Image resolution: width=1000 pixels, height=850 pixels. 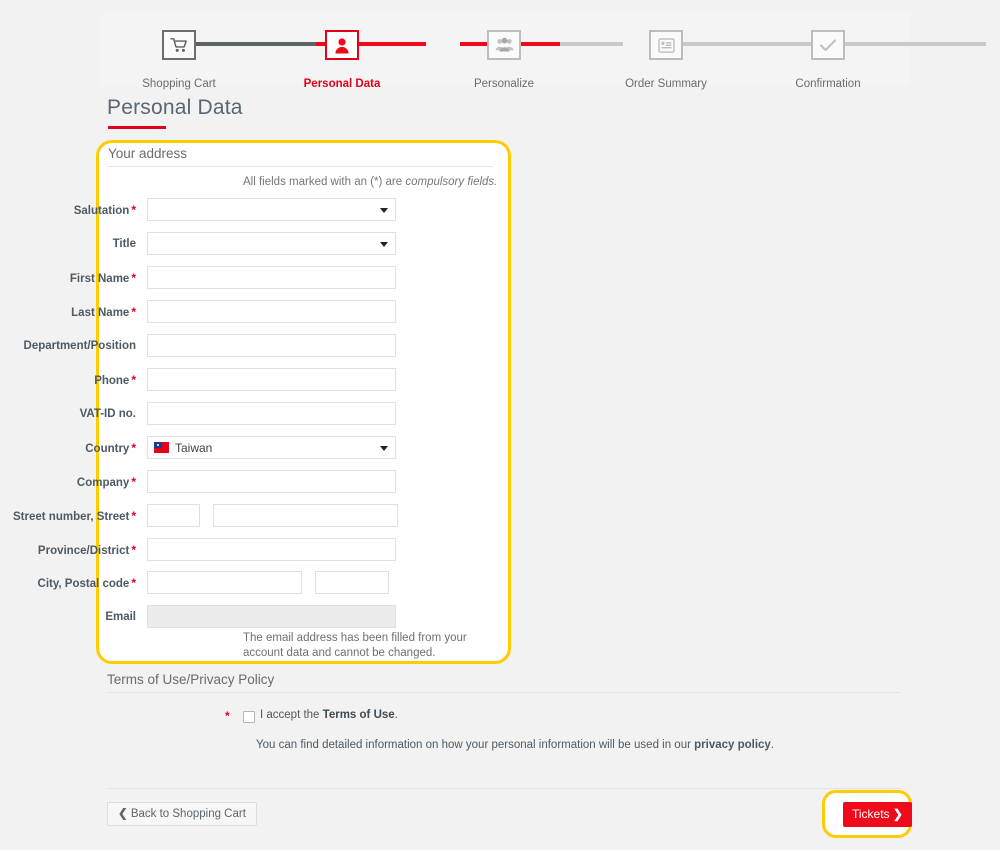 What do you see at coordinates (207, 516) in the screenshot?
I see `form-row-street: Street number, Street *` at bounding box center [207, 516].